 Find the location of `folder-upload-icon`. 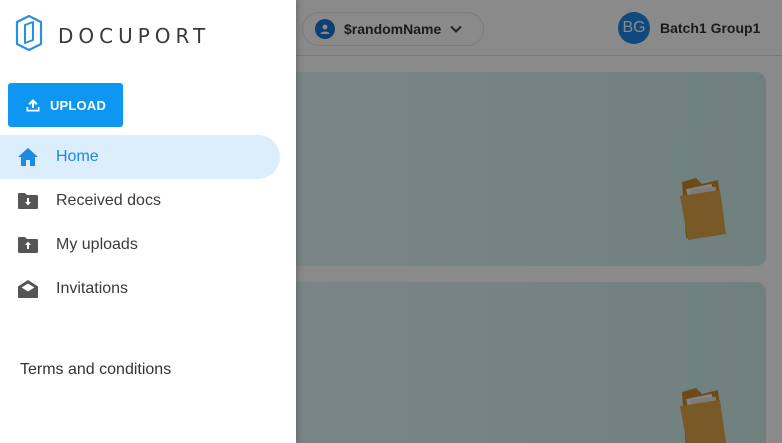

folder-upload-icon is located at coordinates (28, 245).